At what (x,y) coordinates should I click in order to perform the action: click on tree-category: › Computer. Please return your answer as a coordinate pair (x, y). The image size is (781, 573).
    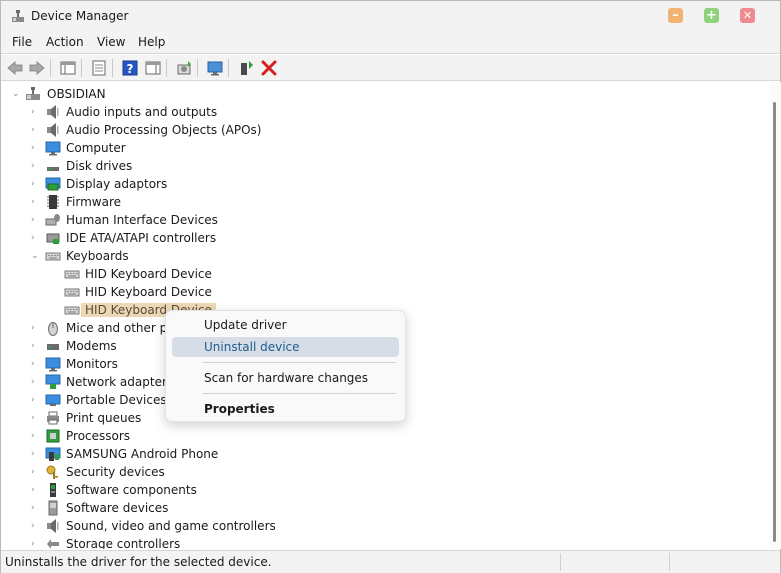
    Looking at the image, I should click on (385, 148).